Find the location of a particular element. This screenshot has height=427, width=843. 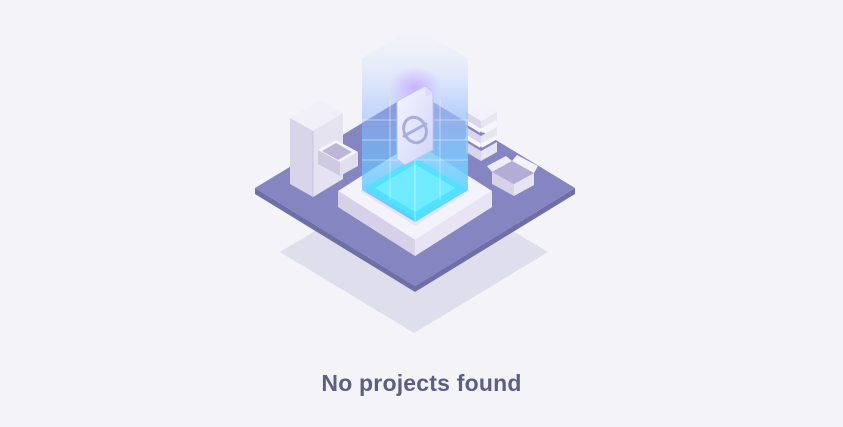

empty-document-icon is located at coordinates (415, 125).